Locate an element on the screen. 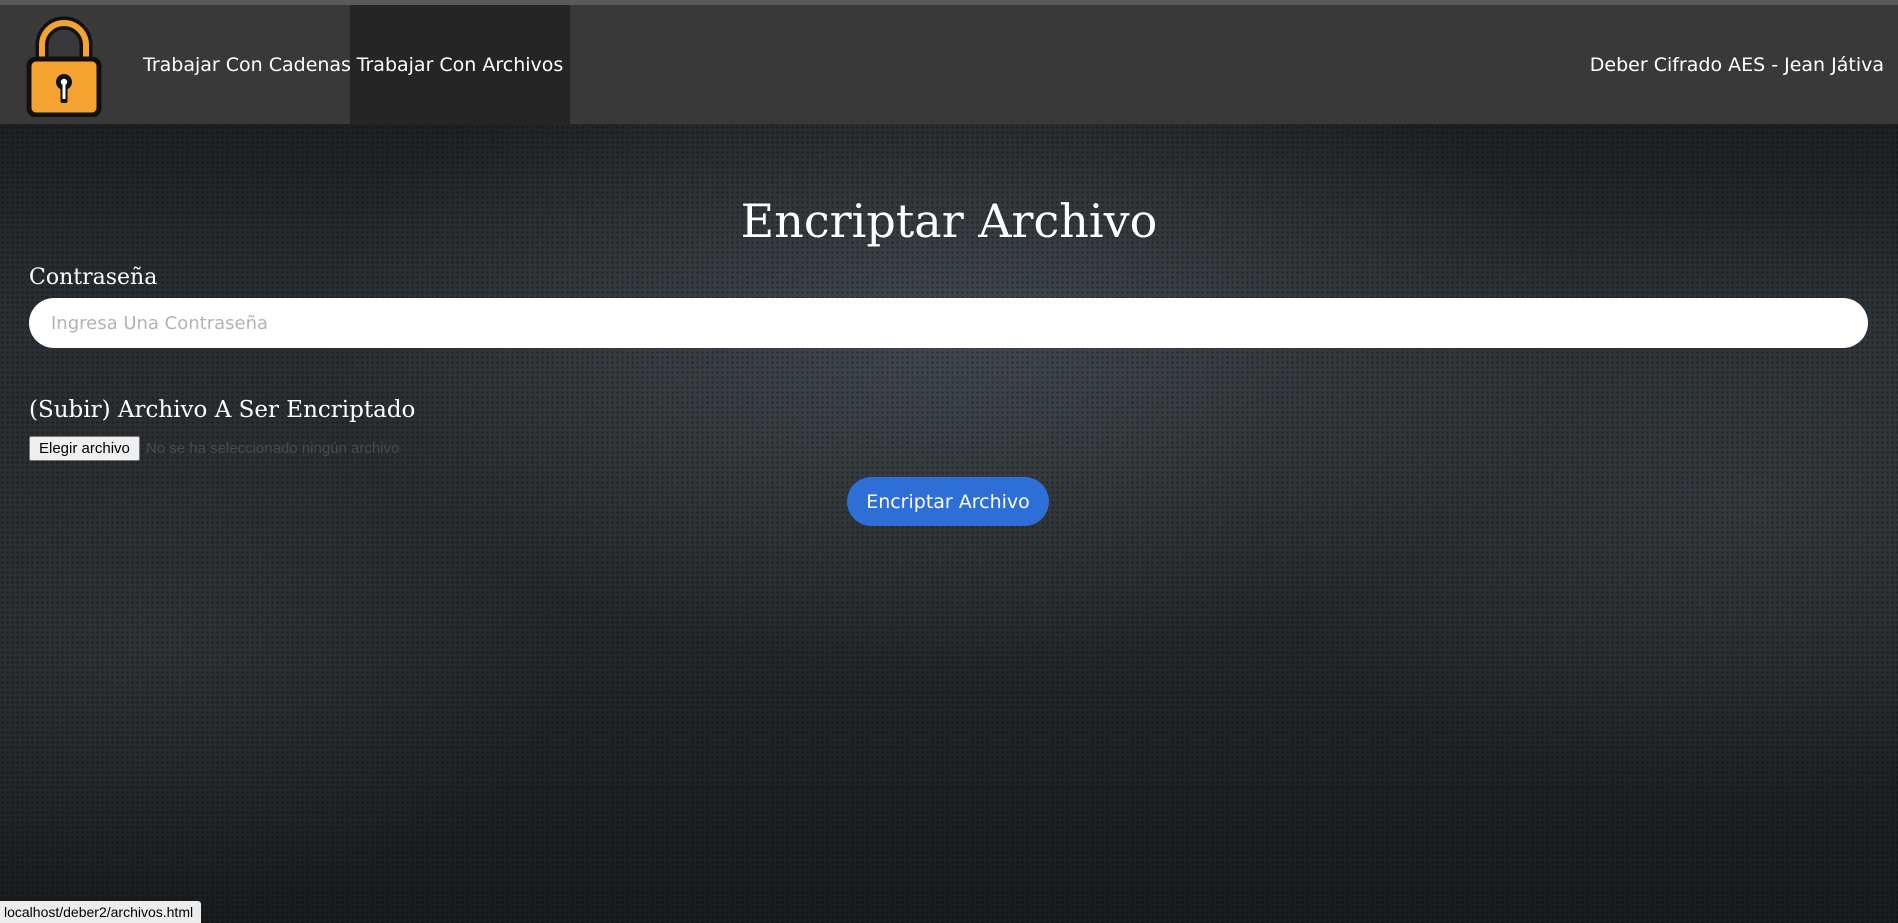 This screenshot has width=1898, height=923. page-title: Encriptar Archivo is located at coordinates (949, 221).